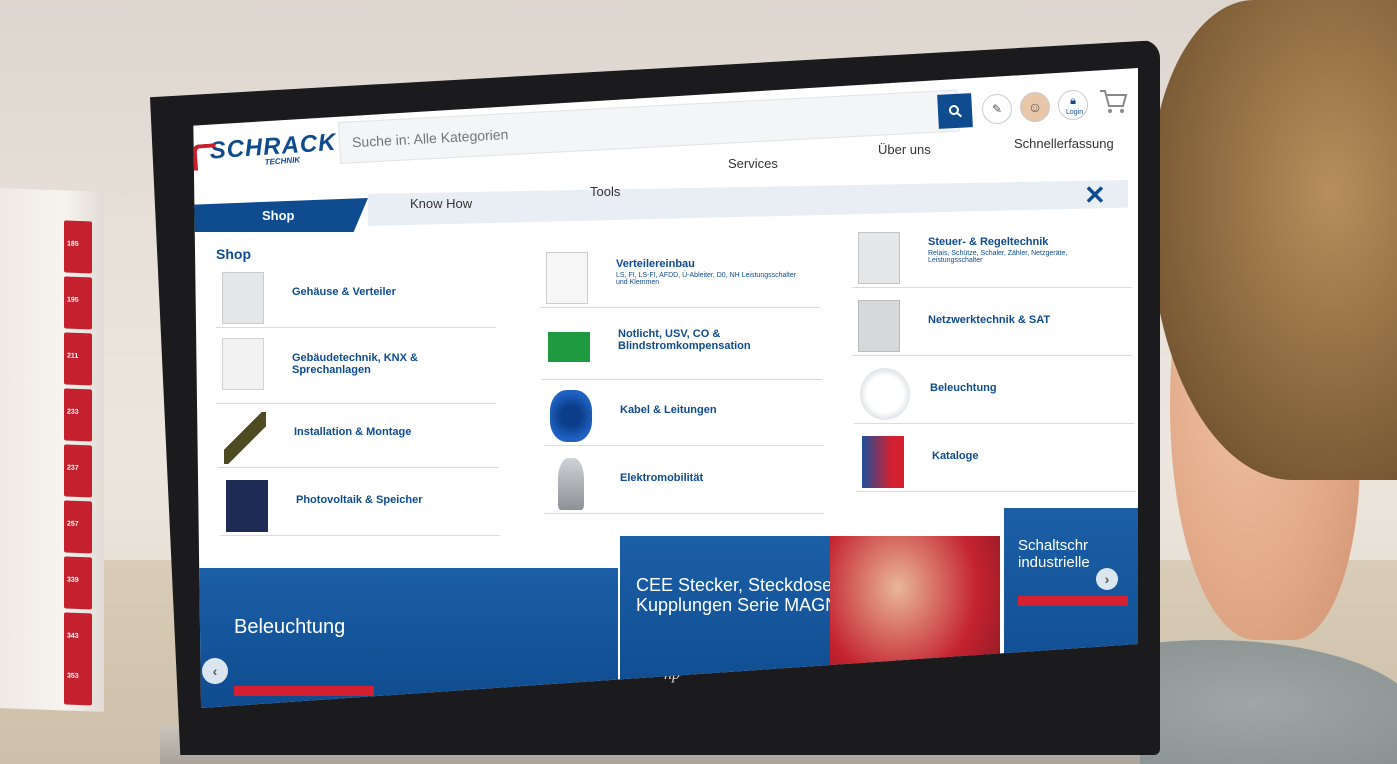 This screenshot has height=764, width=1397. I want to click on conduit-thumb, so click(245, 438).